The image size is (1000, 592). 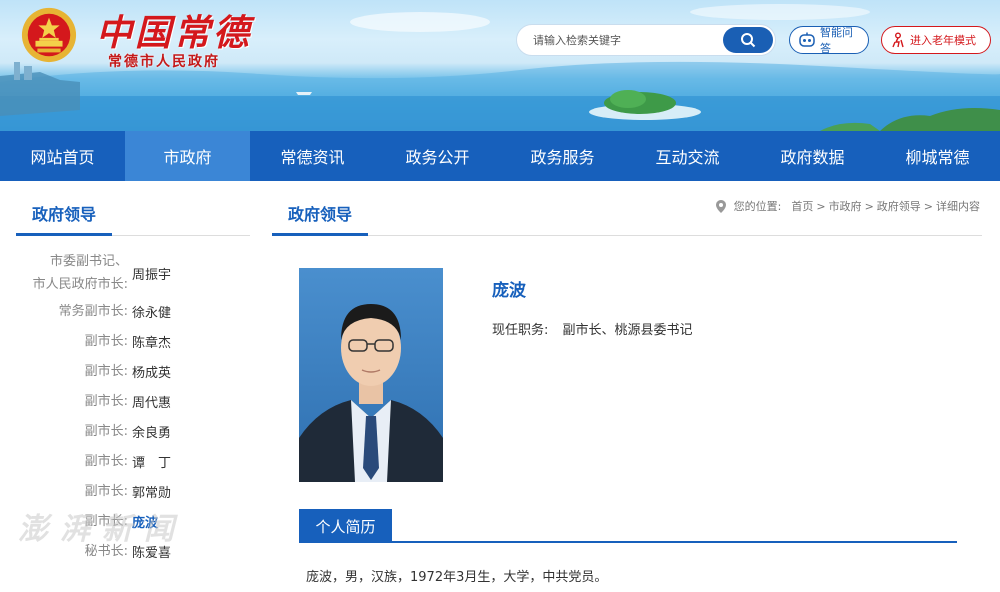 I want to click on leader-item: 副市长: 杨成英, so click(x=133, y=371).